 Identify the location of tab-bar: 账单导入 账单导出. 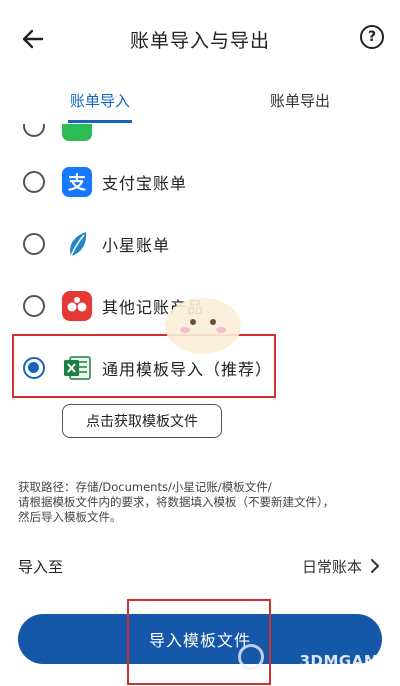
(200, 101).